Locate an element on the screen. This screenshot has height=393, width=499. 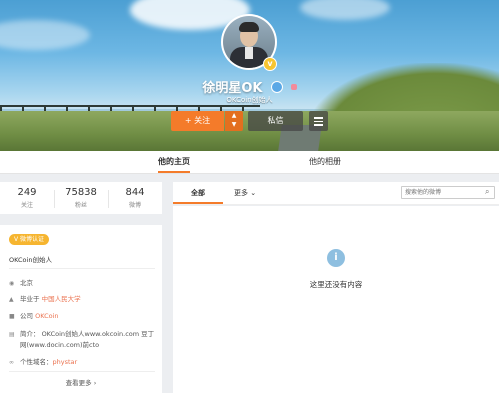
info-bio: ▤ 简介： OKCoin创始人www.okcoin.com 豆丁 is located at coordinates (82, 334).